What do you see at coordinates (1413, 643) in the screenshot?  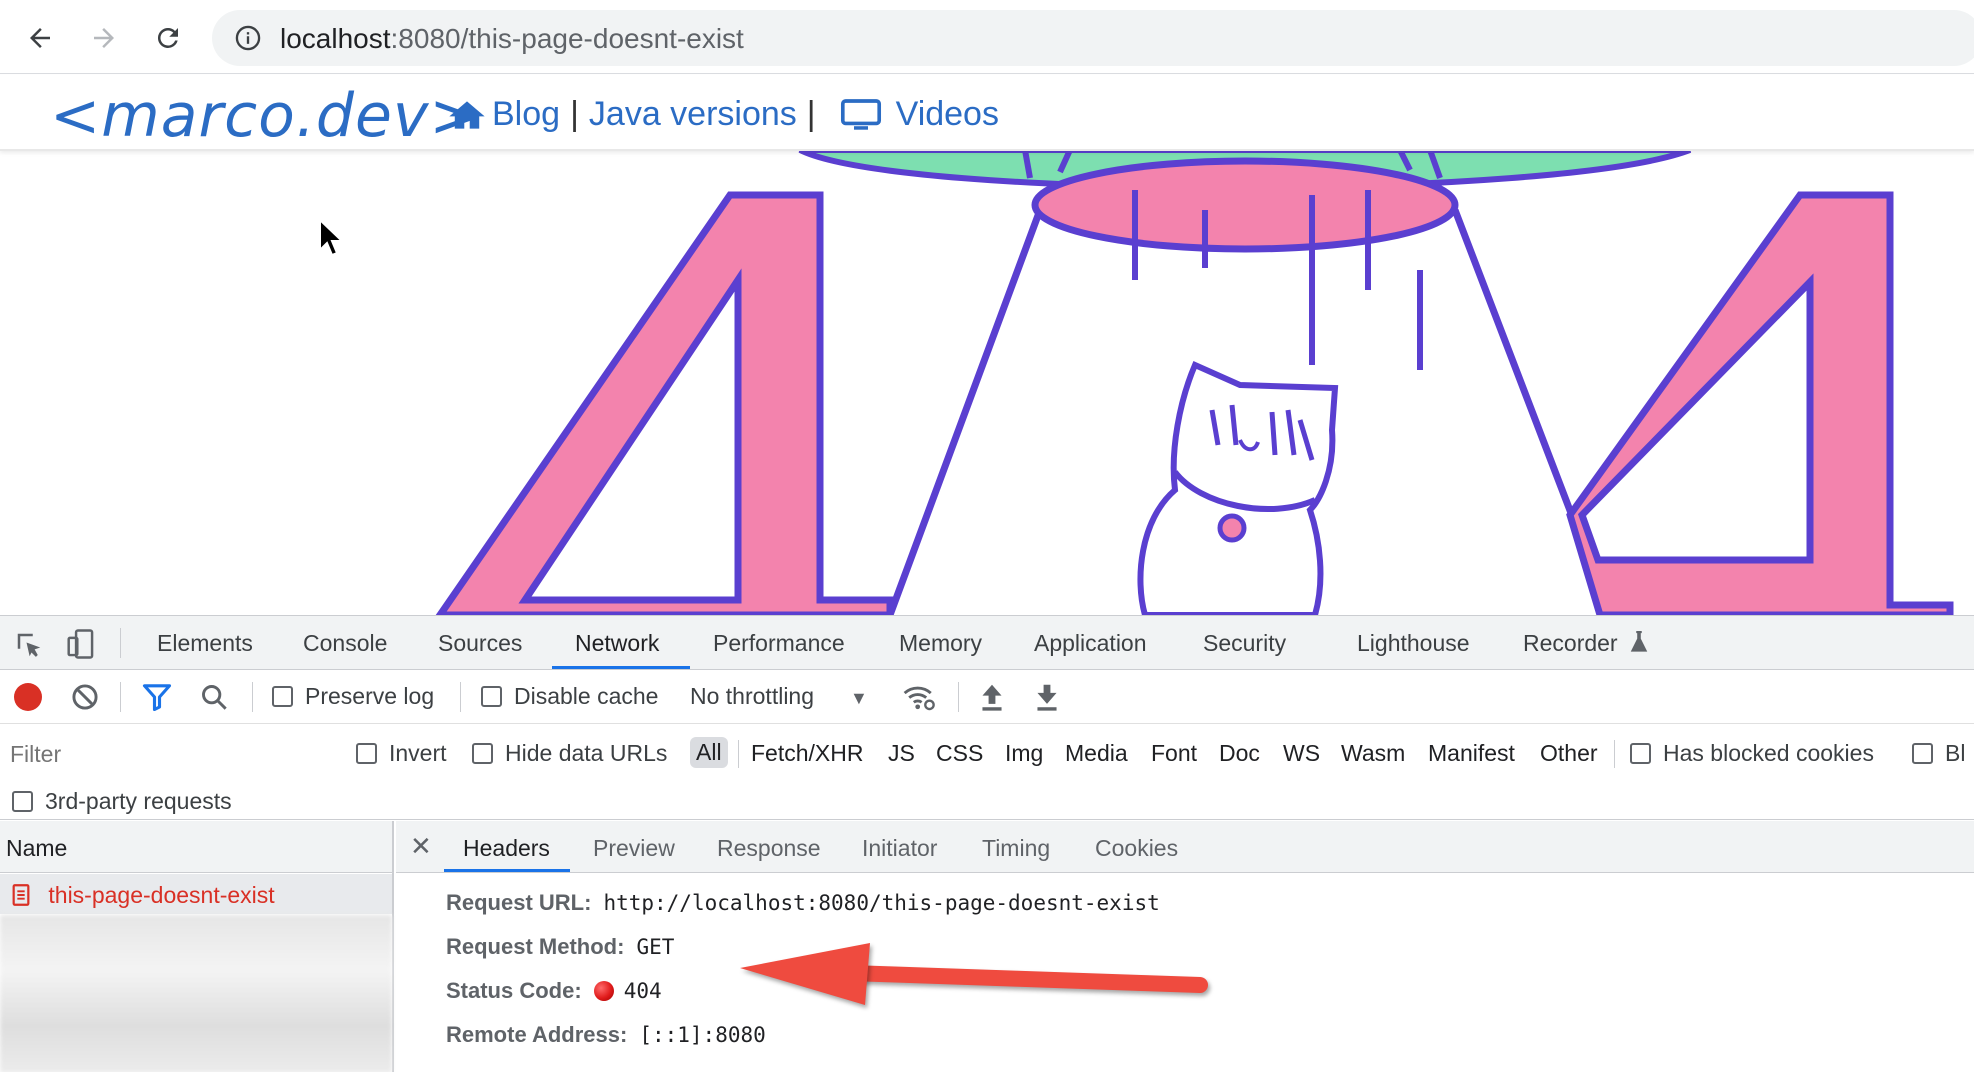 I see `tab-lighthouse: Lighthouse` at bounding box center [1413, 643].